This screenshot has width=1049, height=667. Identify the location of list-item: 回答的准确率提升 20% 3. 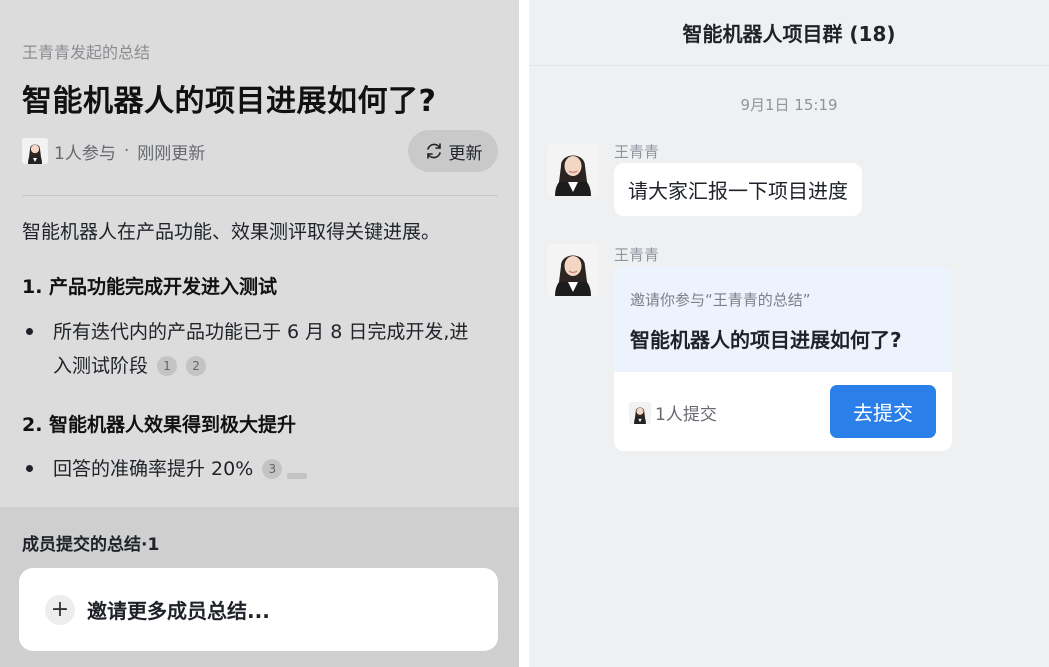
(252, 469).